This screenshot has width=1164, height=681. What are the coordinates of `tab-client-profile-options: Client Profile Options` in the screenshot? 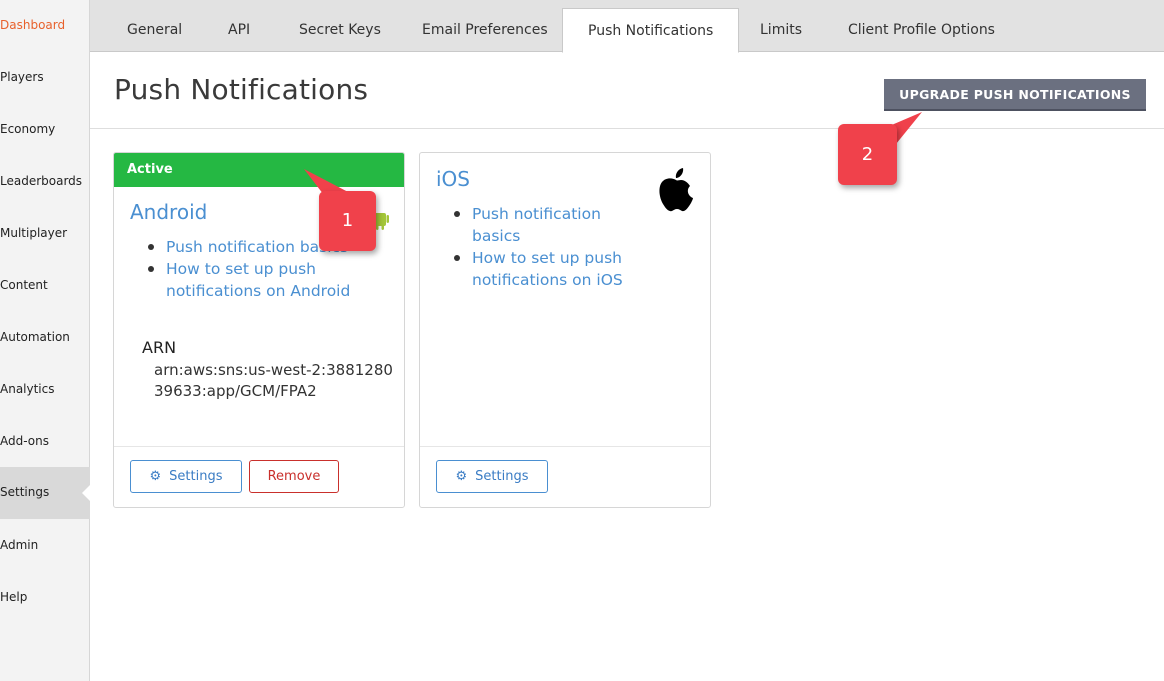 It's located at (921, 30).